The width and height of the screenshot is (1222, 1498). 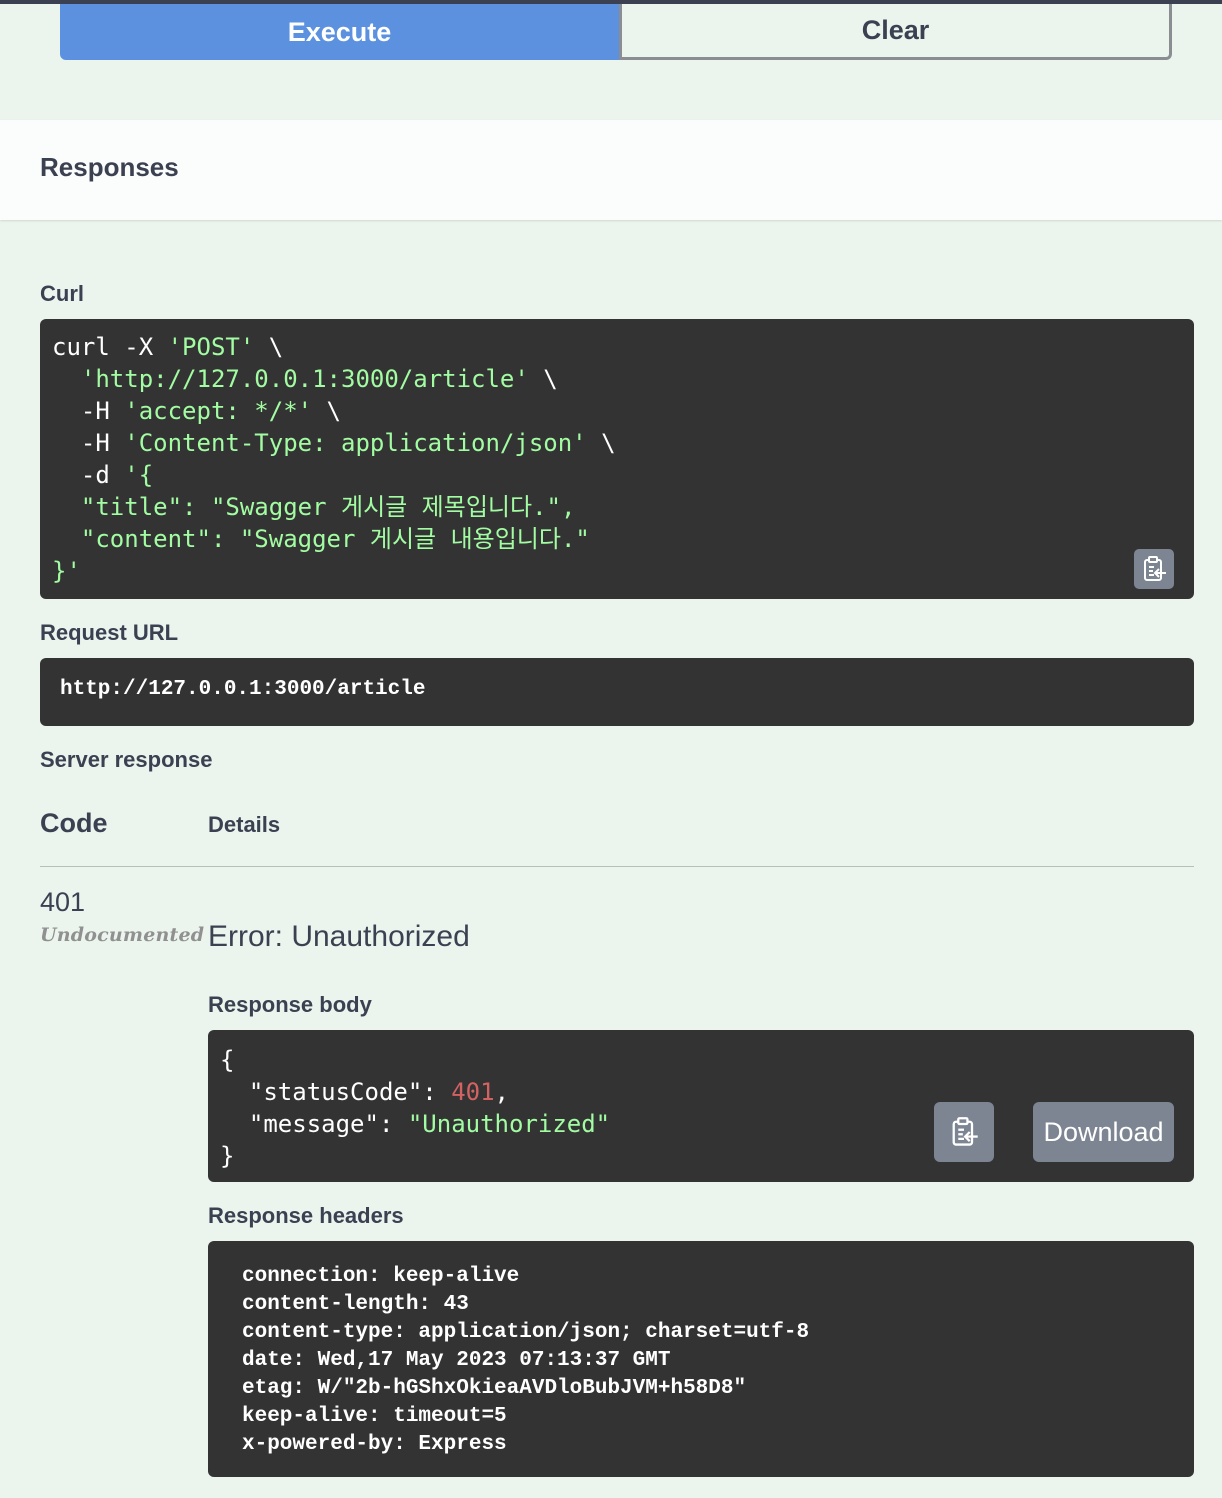 What do you see at coordinates (168, 347) in the screenshot?
I see `curl-line: curl -X 'POST' \` at bounding box center [168, 347].